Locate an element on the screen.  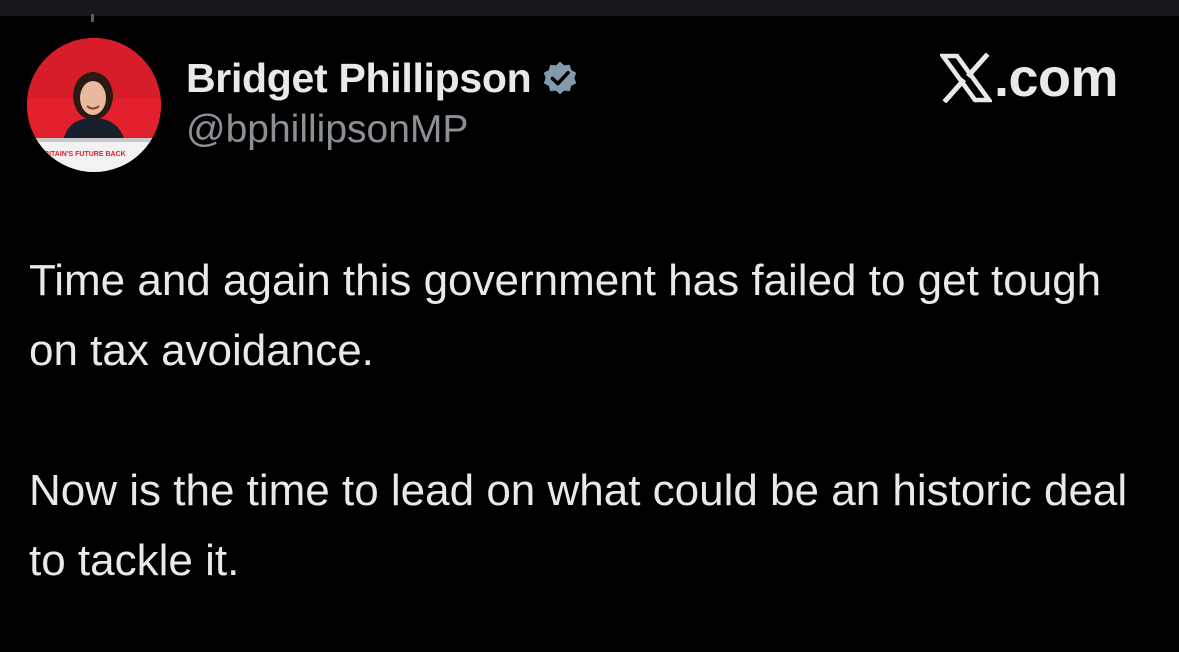
author-display-name: Bridget Phillipson is located at coordinates (359, 78).